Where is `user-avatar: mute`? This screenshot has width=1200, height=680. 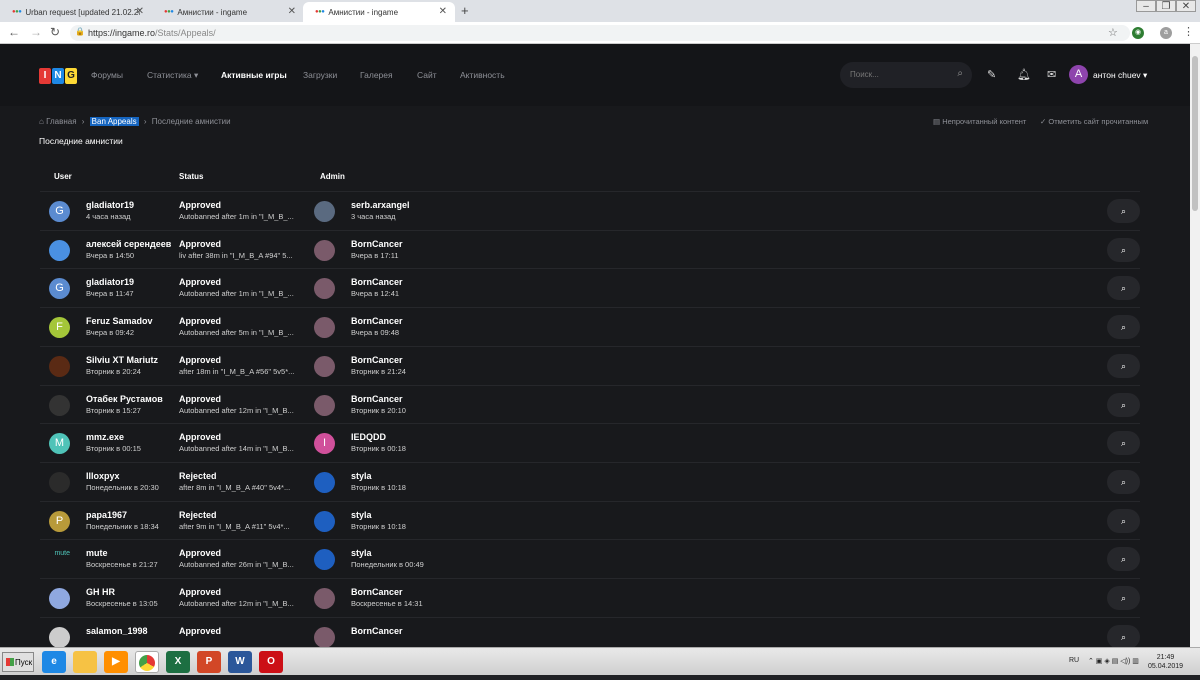 user-avatar: mute is located at coordinates (59, 560).